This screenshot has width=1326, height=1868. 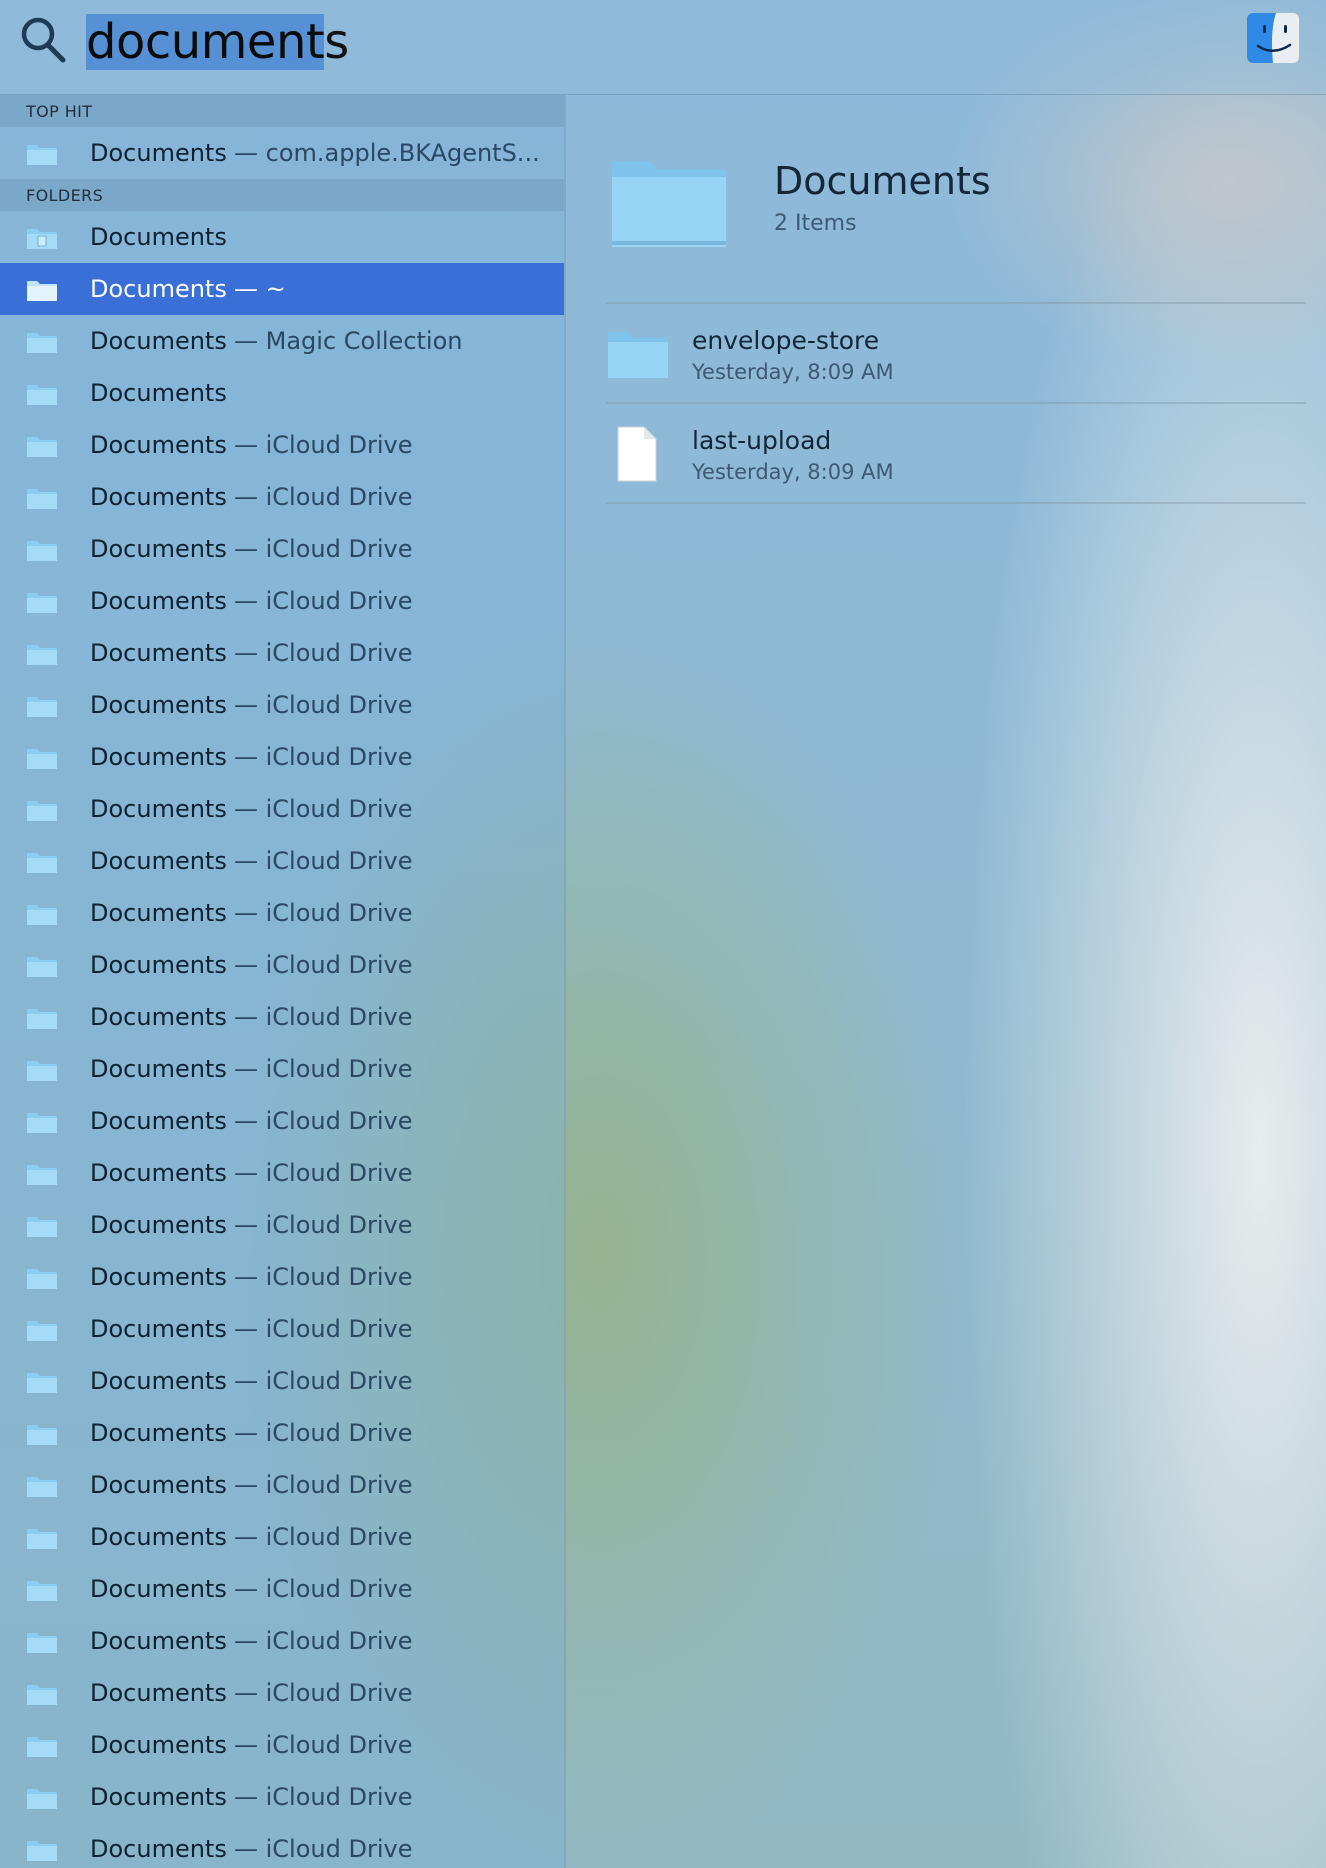 I want to click on search-query-selected: document, so click(x=205, y=42).